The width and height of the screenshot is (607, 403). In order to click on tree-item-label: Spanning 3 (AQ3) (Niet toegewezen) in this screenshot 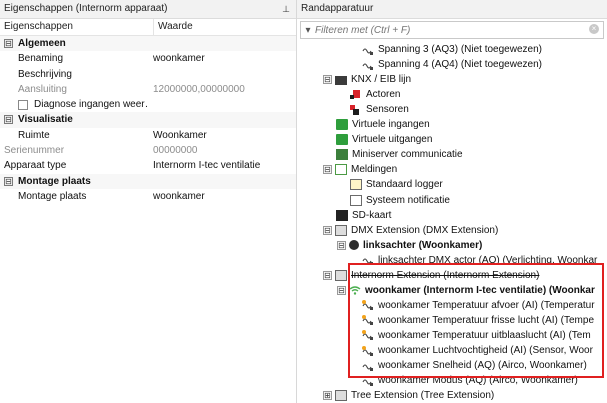, I will do `click(460, 49)`.